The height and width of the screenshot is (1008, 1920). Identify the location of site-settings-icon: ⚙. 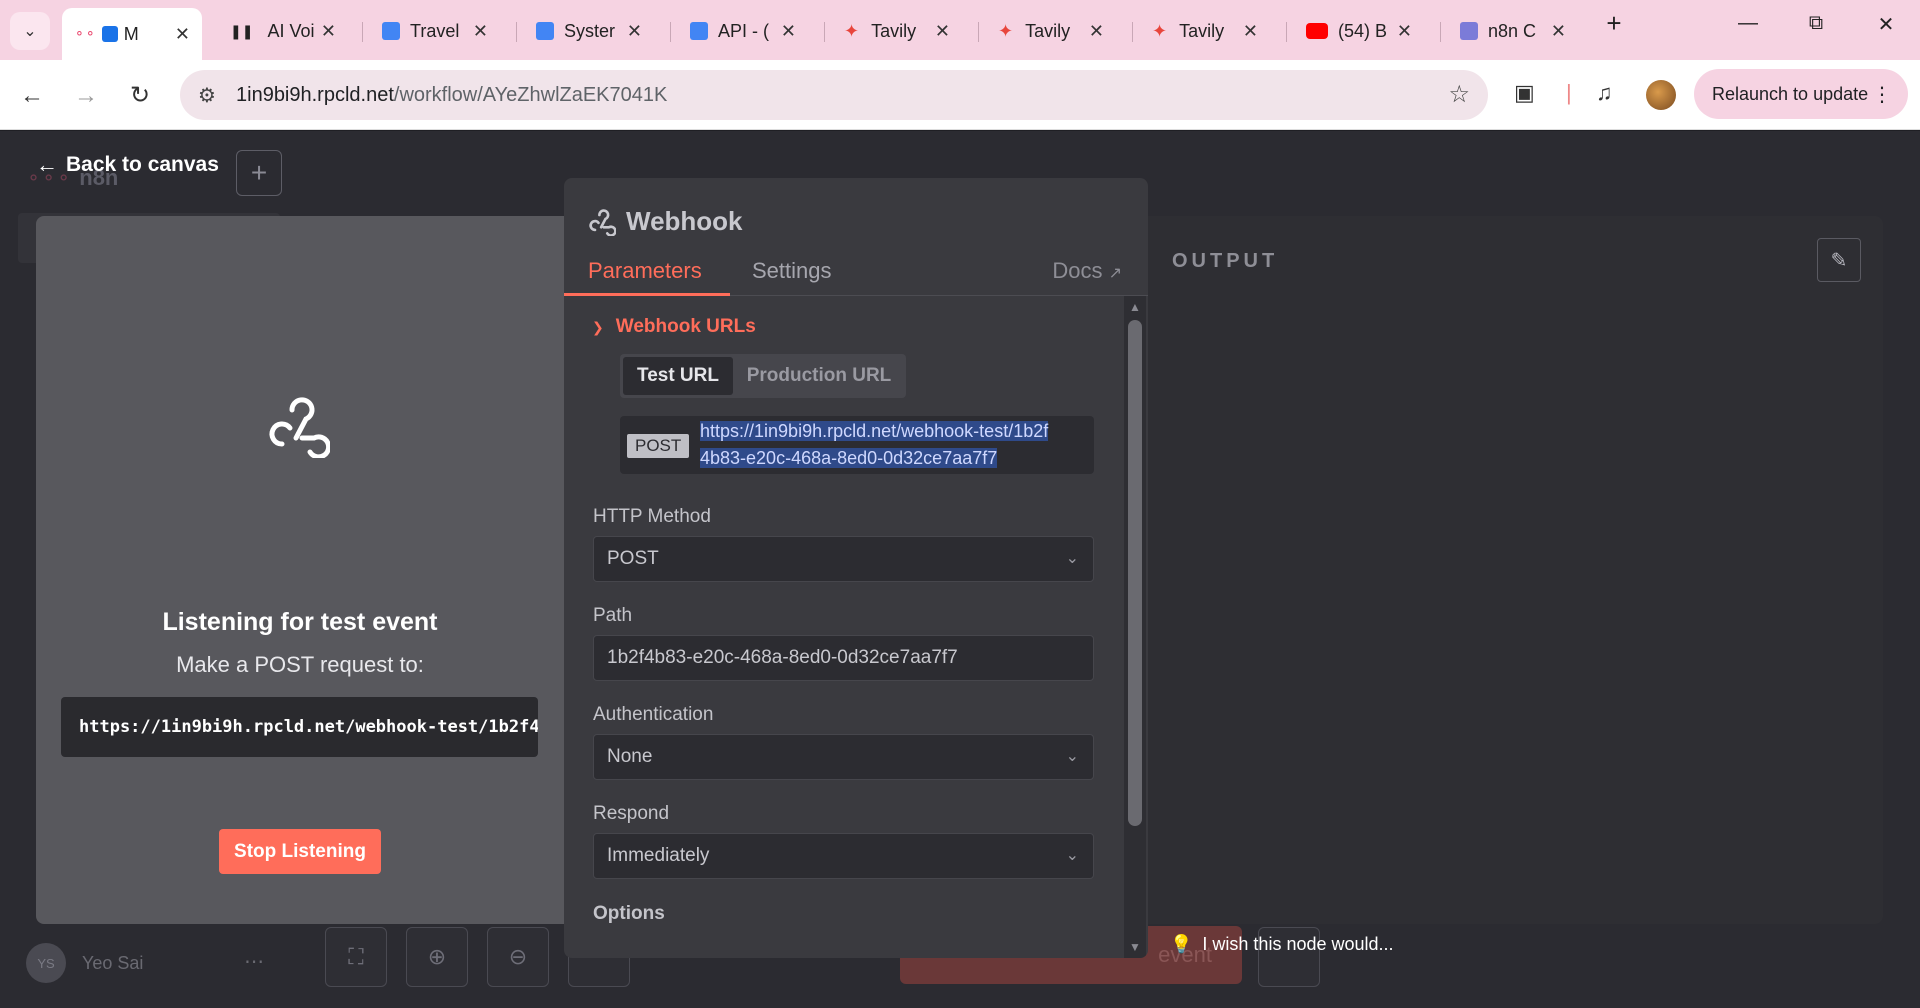
(207, 95).